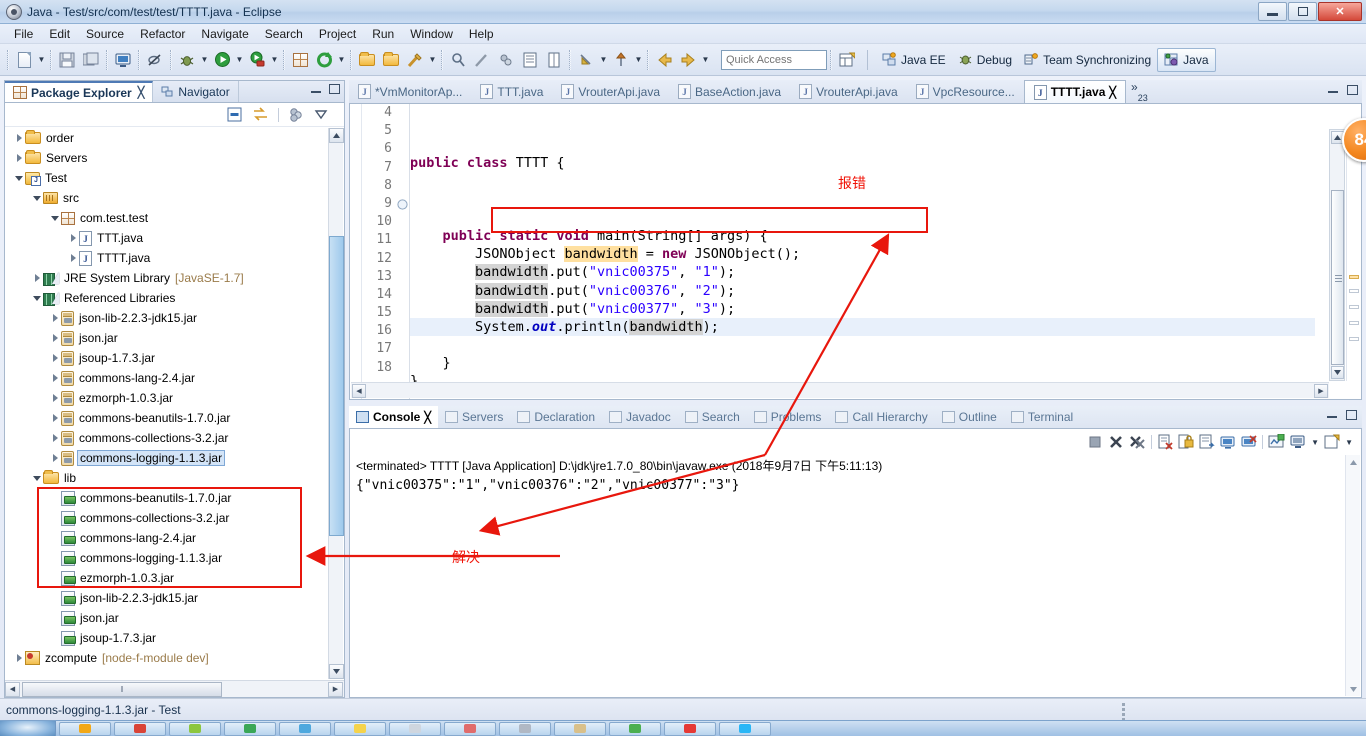 Image resolution: width=1366 pixels, height=736 pixels. Describe the element at coordinates (123, 60) in the screenshot. I see `print-icon` at that location.